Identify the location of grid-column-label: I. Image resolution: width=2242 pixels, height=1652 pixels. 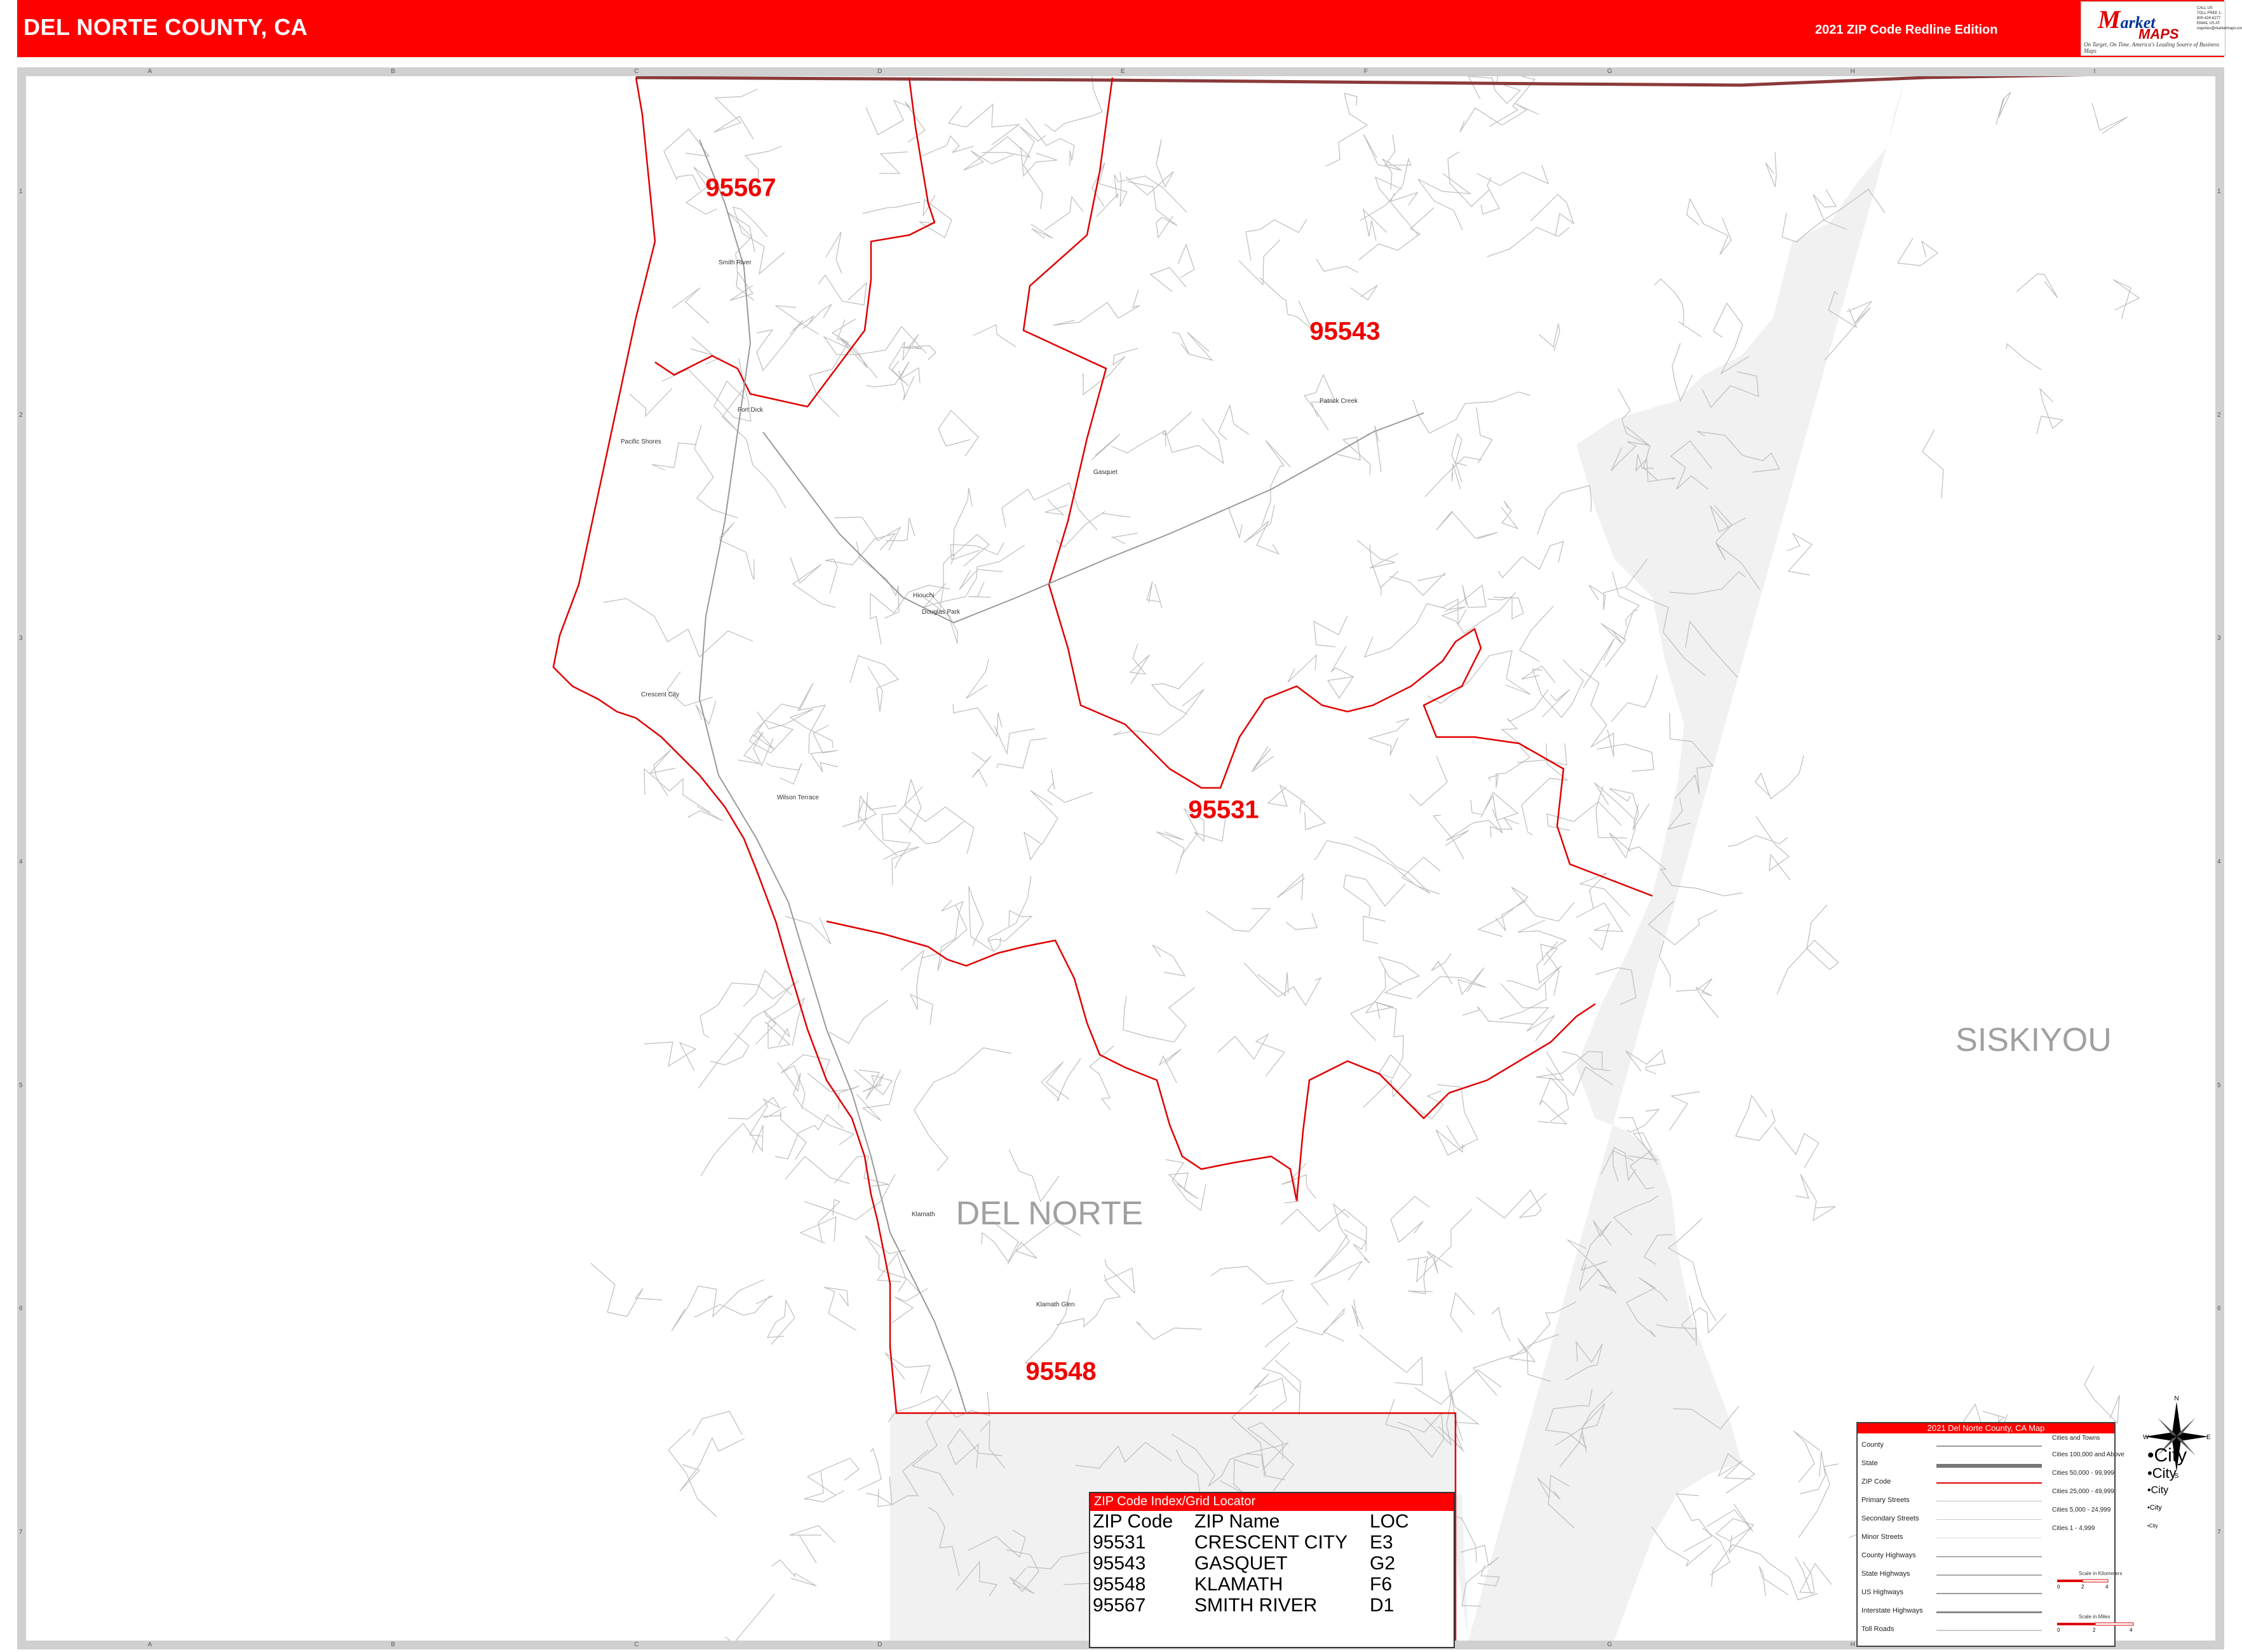
(2094, 71).